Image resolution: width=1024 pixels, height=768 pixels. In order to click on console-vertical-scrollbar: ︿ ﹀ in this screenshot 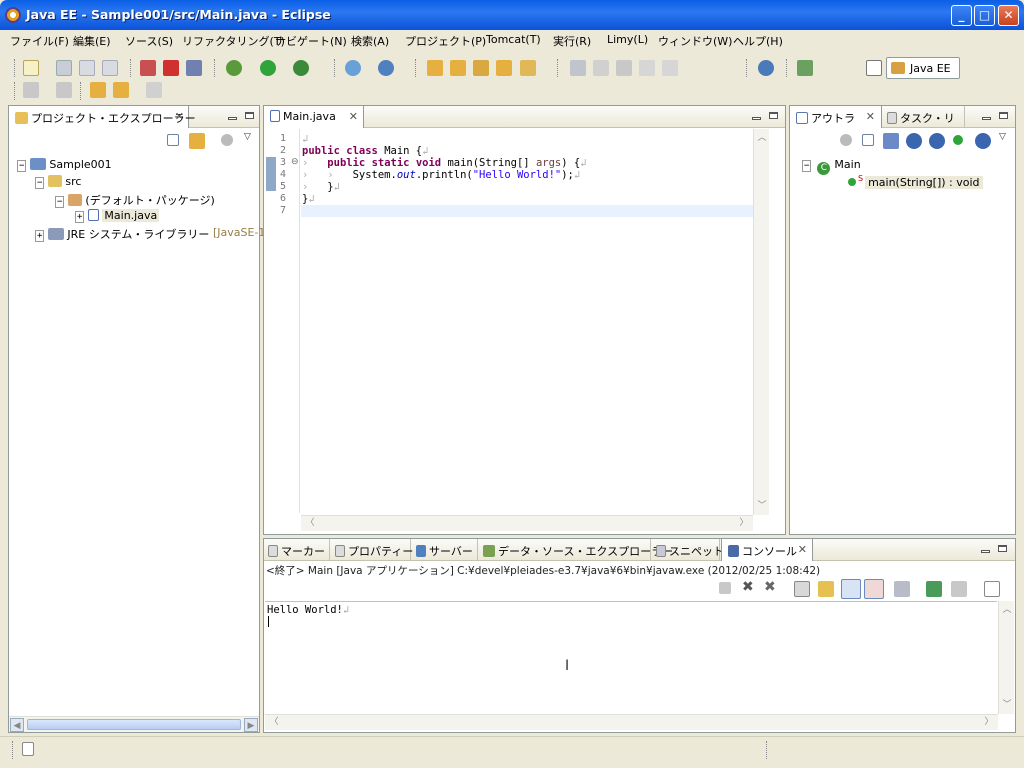, I will do `click(1006, 657)`.